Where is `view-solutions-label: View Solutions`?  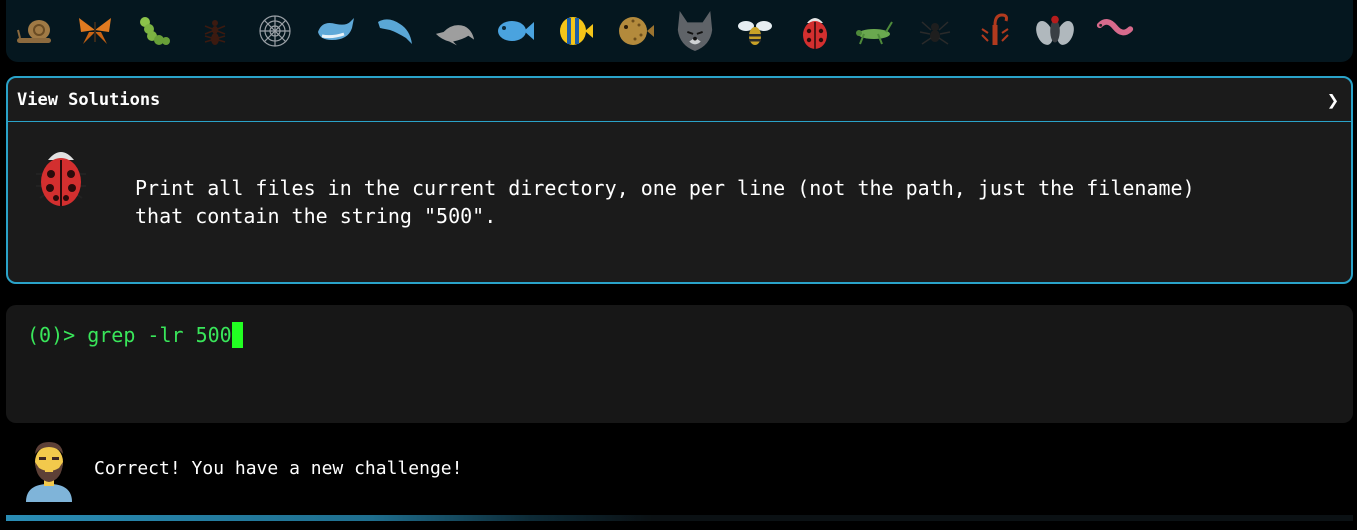 view-solutions-label: View Solutions is located at coordinates (89, 99).